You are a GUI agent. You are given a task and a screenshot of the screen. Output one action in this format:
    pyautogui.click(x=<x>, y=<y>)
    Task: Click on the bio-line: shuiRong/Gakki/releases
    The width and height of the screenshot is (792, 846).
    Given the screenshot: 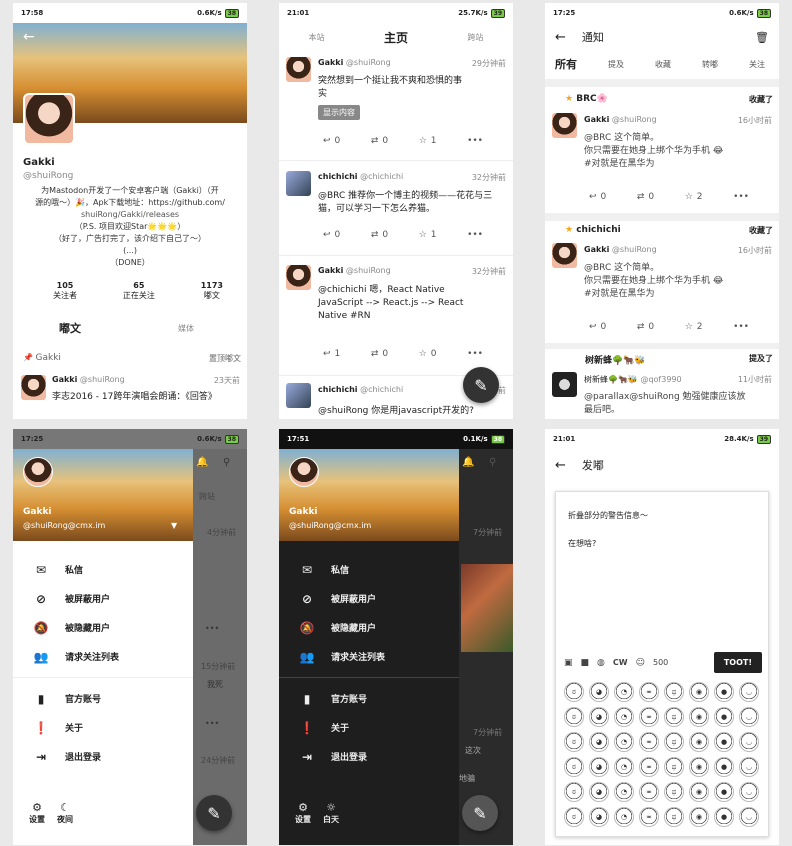 What is the action you would take?
    pyautogui.click(x=130, y=215)
    